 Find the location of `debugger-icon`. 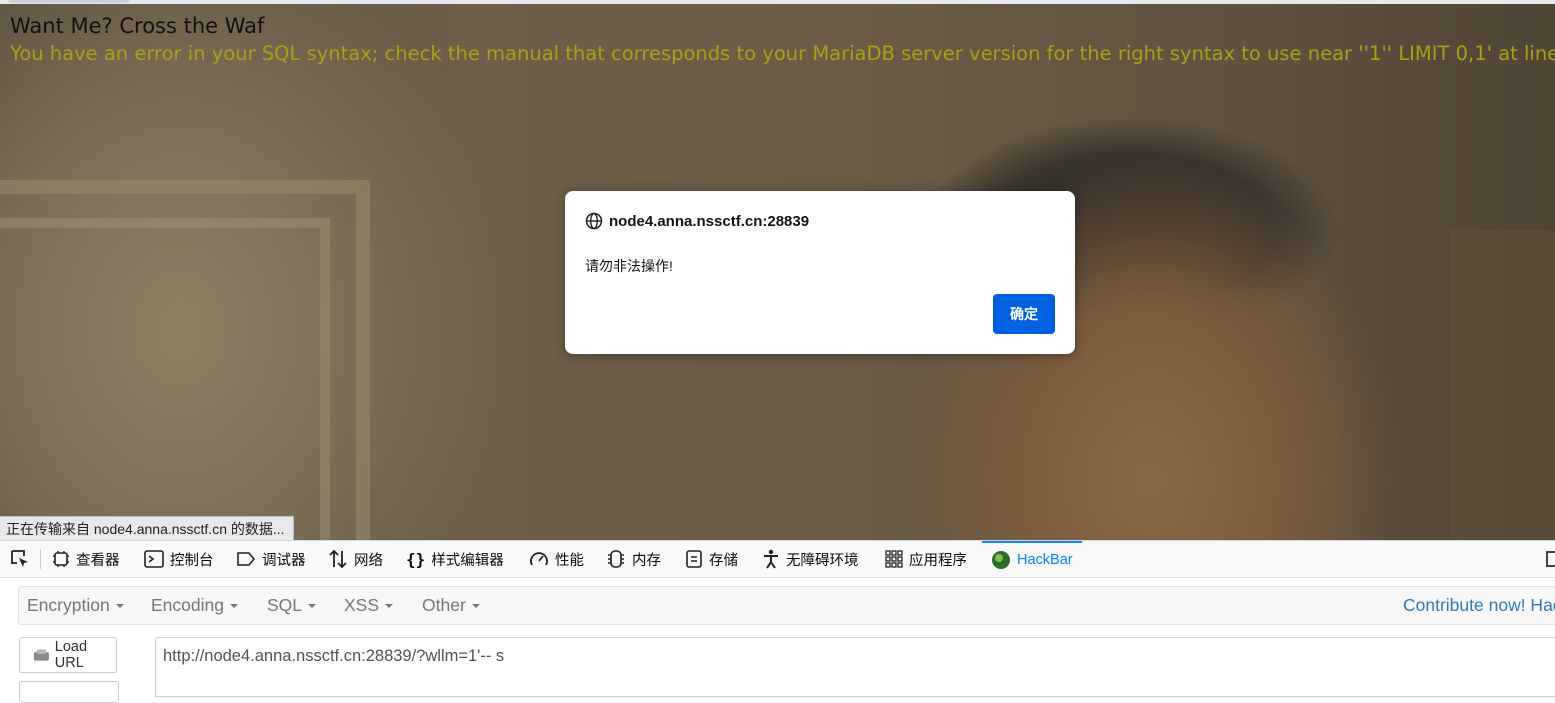

debugger-icon is located at coordinates (246, 559).